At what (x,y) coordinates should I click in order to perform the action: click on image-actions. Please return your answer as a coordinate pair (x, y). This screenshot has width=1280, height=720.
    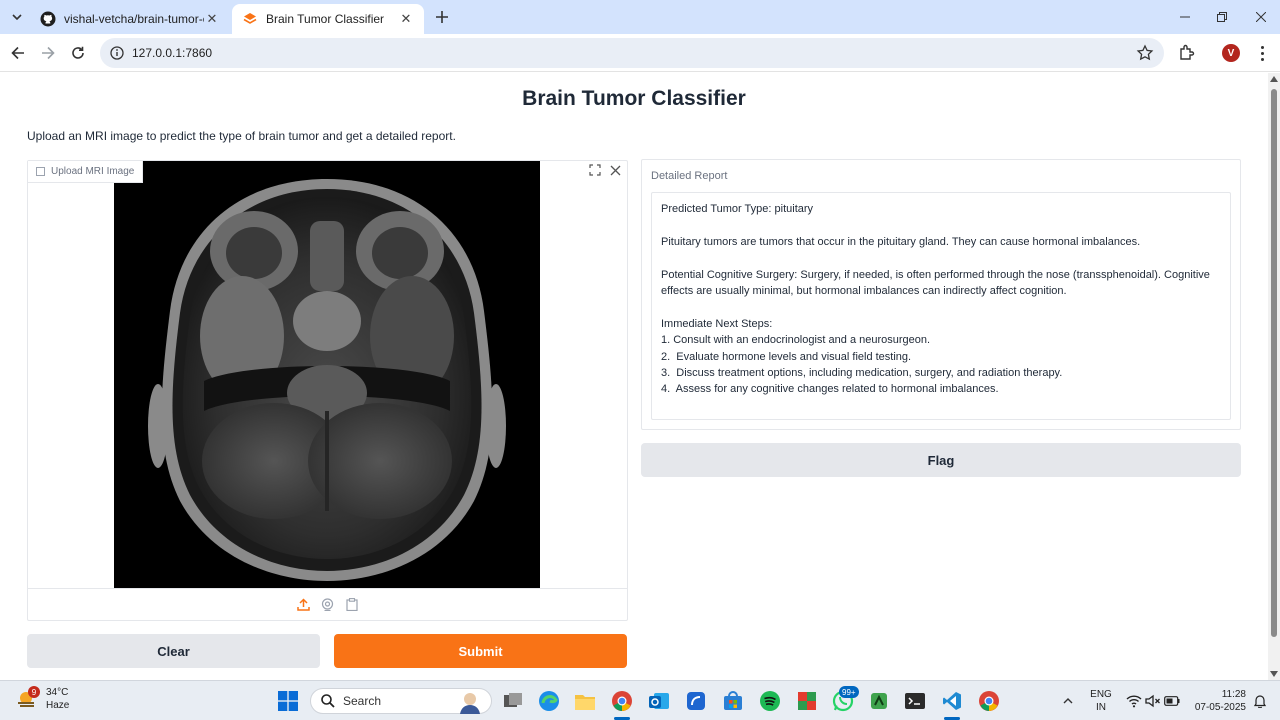
    Looking at the image, I should click on (605, 170).